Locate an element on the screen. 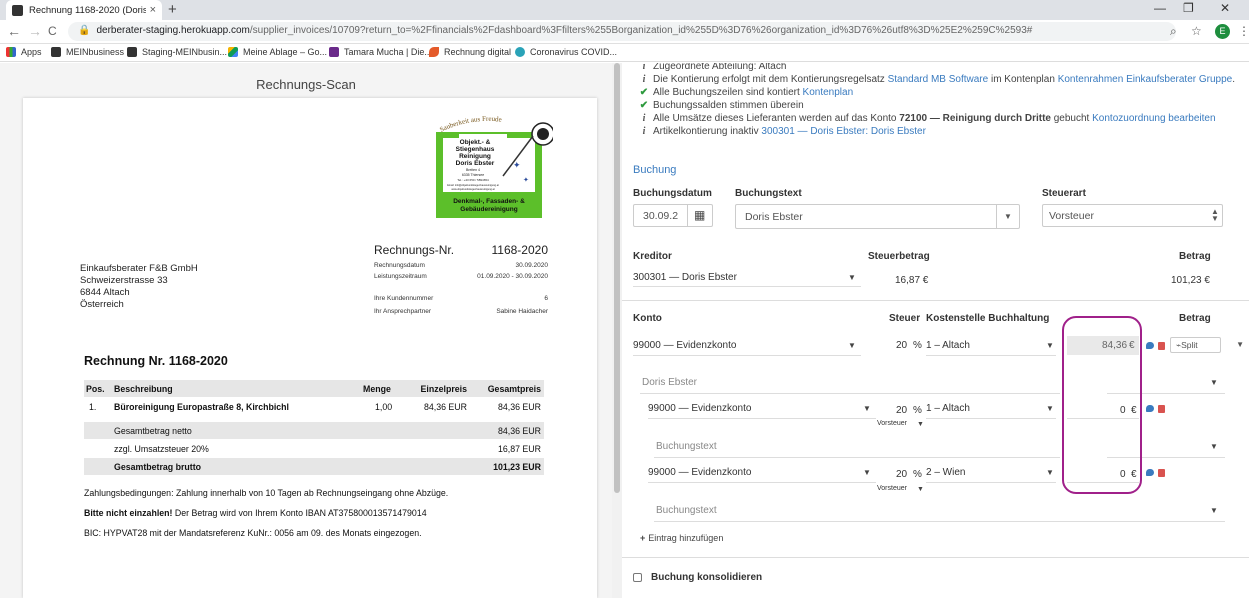  total-label: Gesamtbetrag netto is located at coordinates (153, 431).